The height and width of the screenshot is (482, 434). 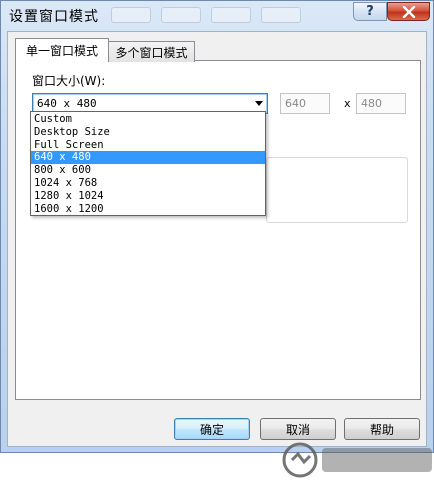 I want to click on dropdown-option: 1600 x 1200, so click(x=148, y=209).